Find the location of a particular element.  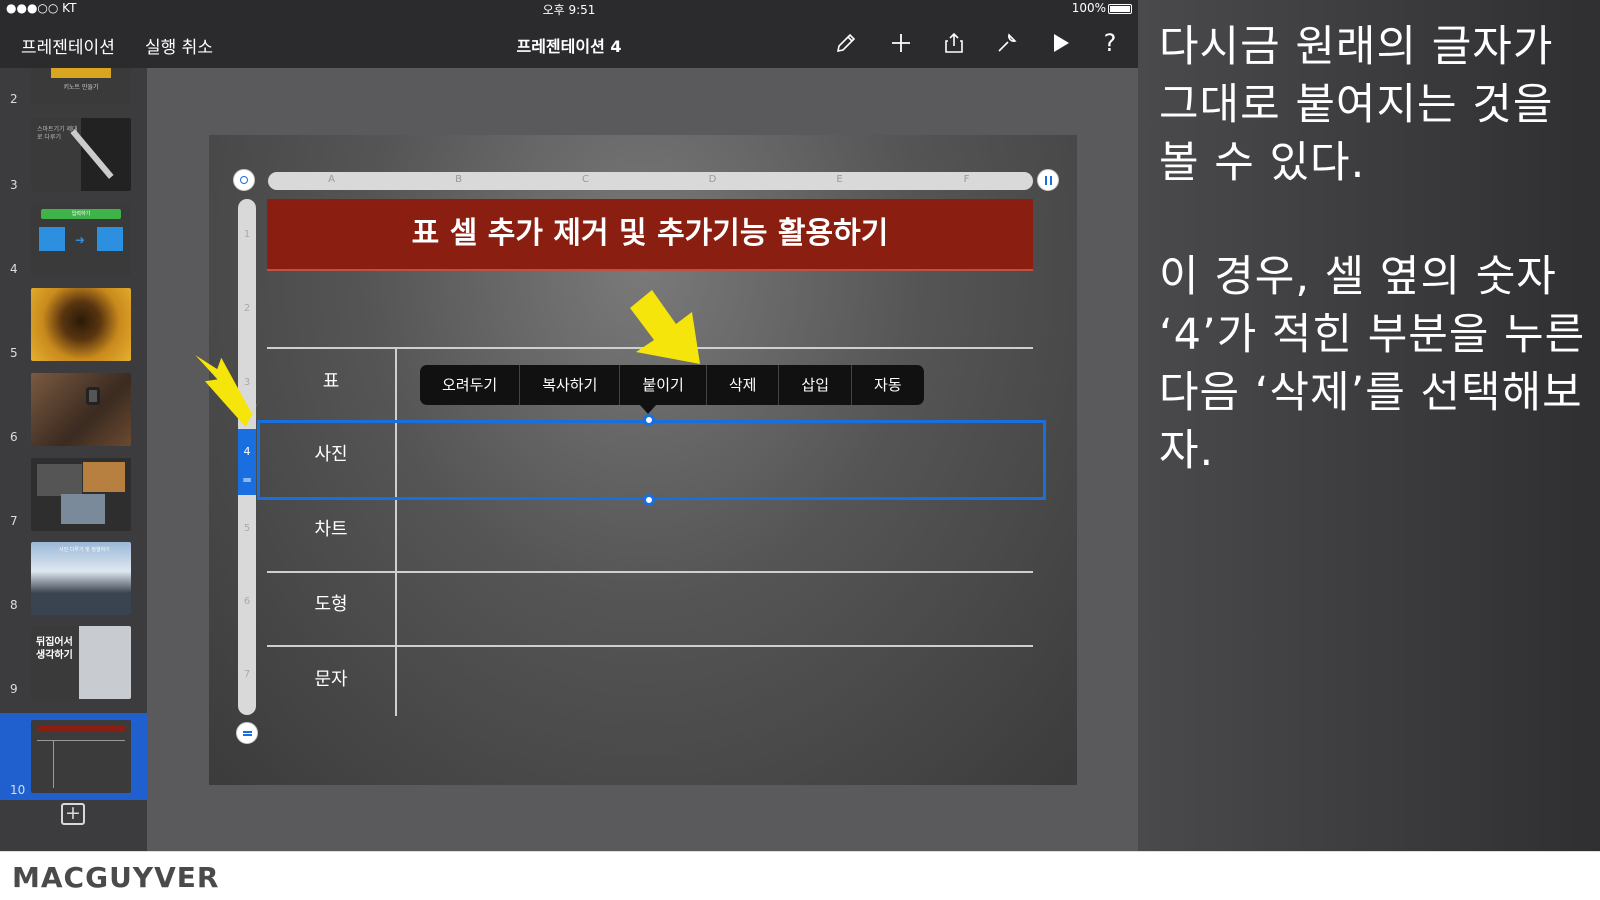

menu-insert: 삽입 is located at coordinates (816, 385).